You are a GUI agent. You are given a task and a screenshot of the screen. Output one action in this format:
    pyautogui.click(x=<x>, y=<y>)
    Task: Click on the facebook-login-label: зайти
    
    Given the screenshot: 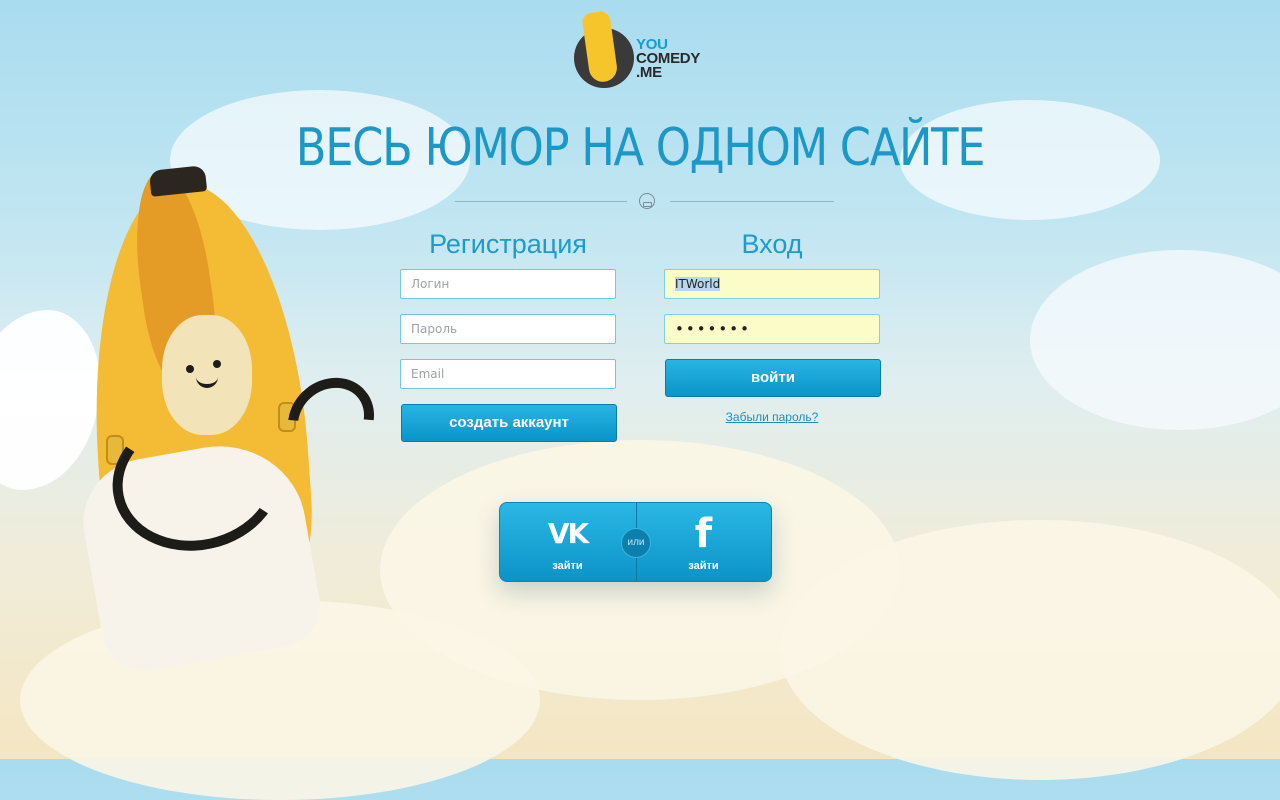 What is the action you would take?
    pyautogui.click(x=703, y=566)
    